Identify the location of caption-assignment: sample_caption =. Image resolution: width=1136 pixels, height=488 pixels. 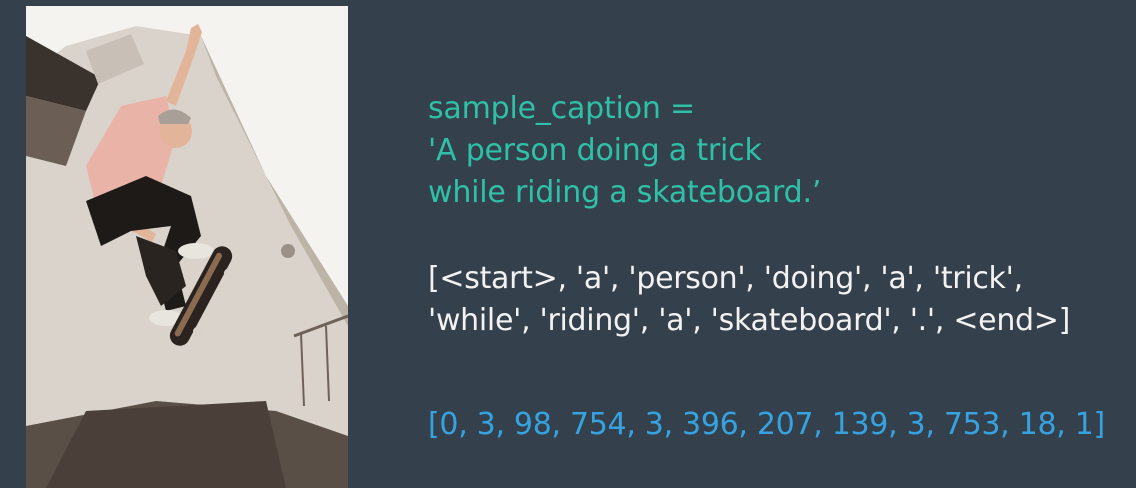
(561, 108).